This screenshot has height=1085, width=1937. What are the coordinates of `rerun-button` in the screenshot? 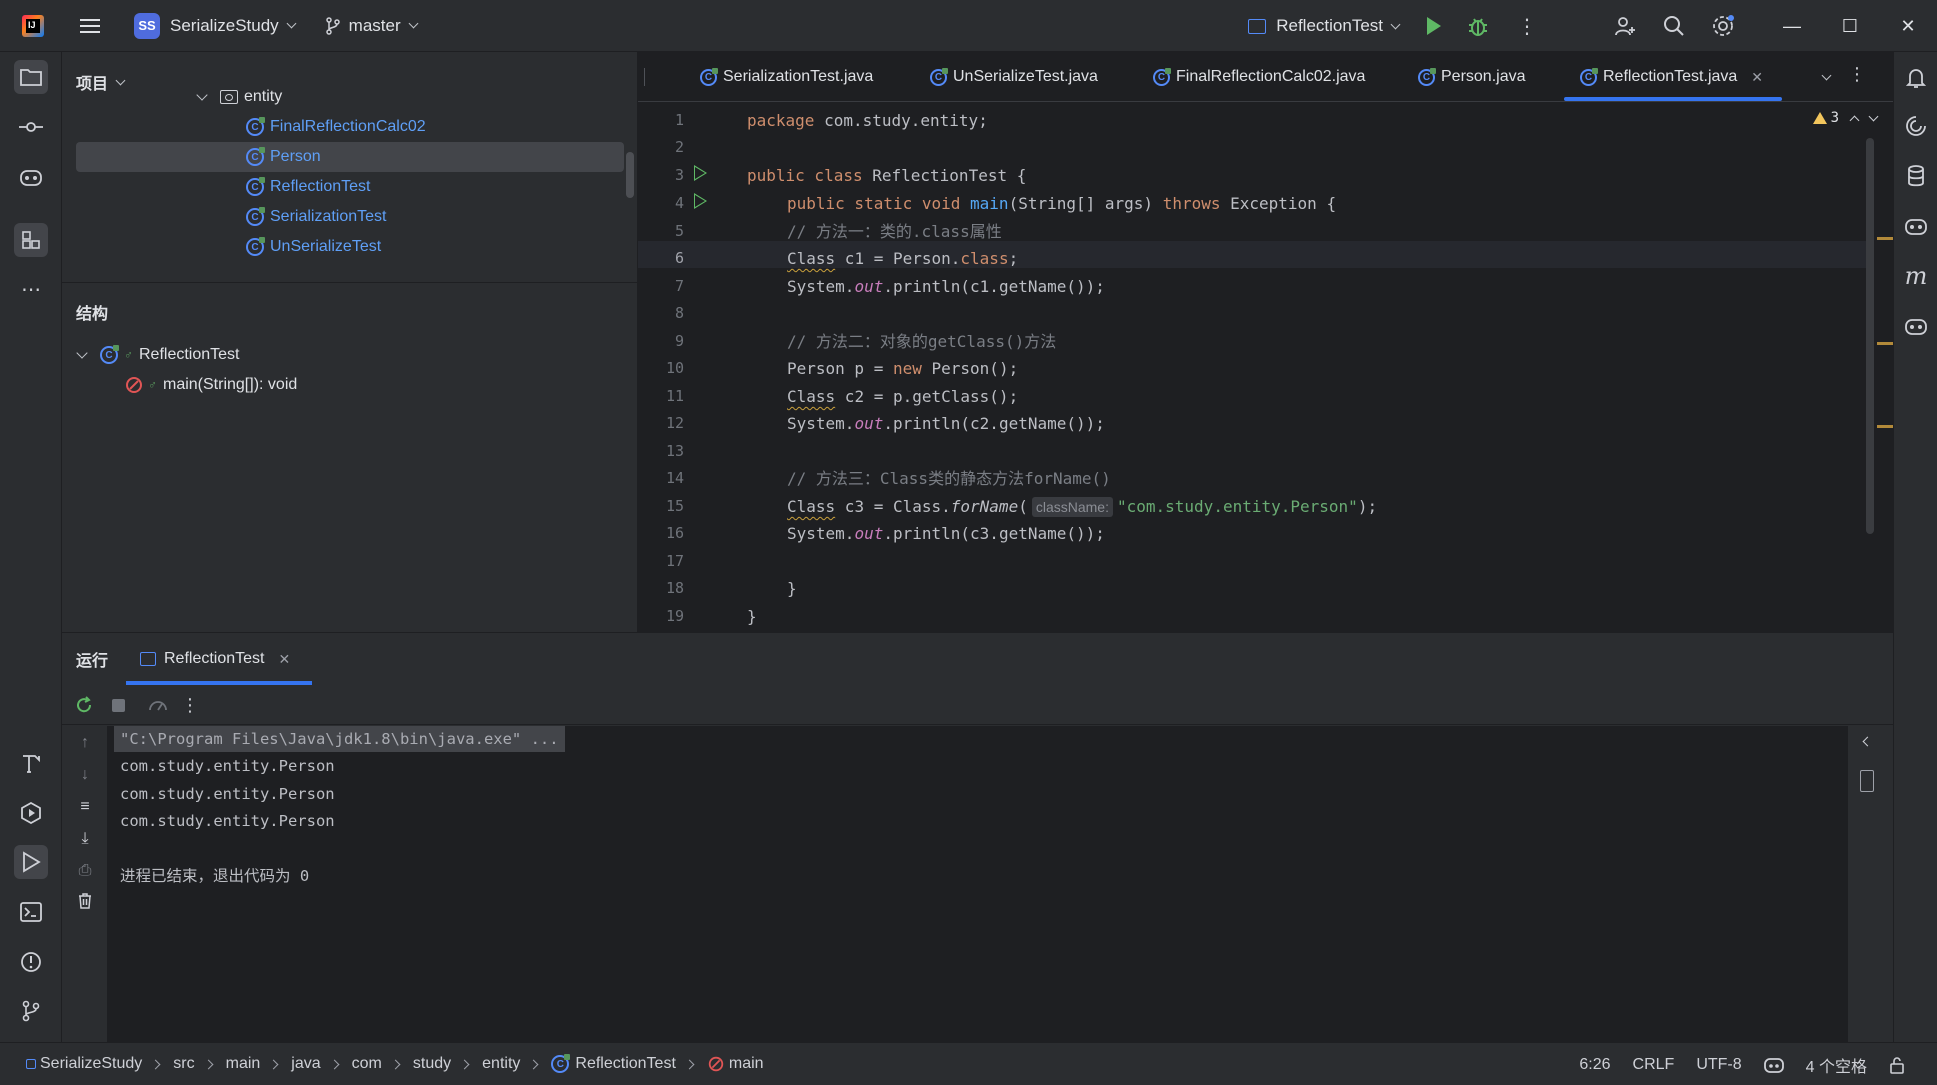 It's located at (84, 705).